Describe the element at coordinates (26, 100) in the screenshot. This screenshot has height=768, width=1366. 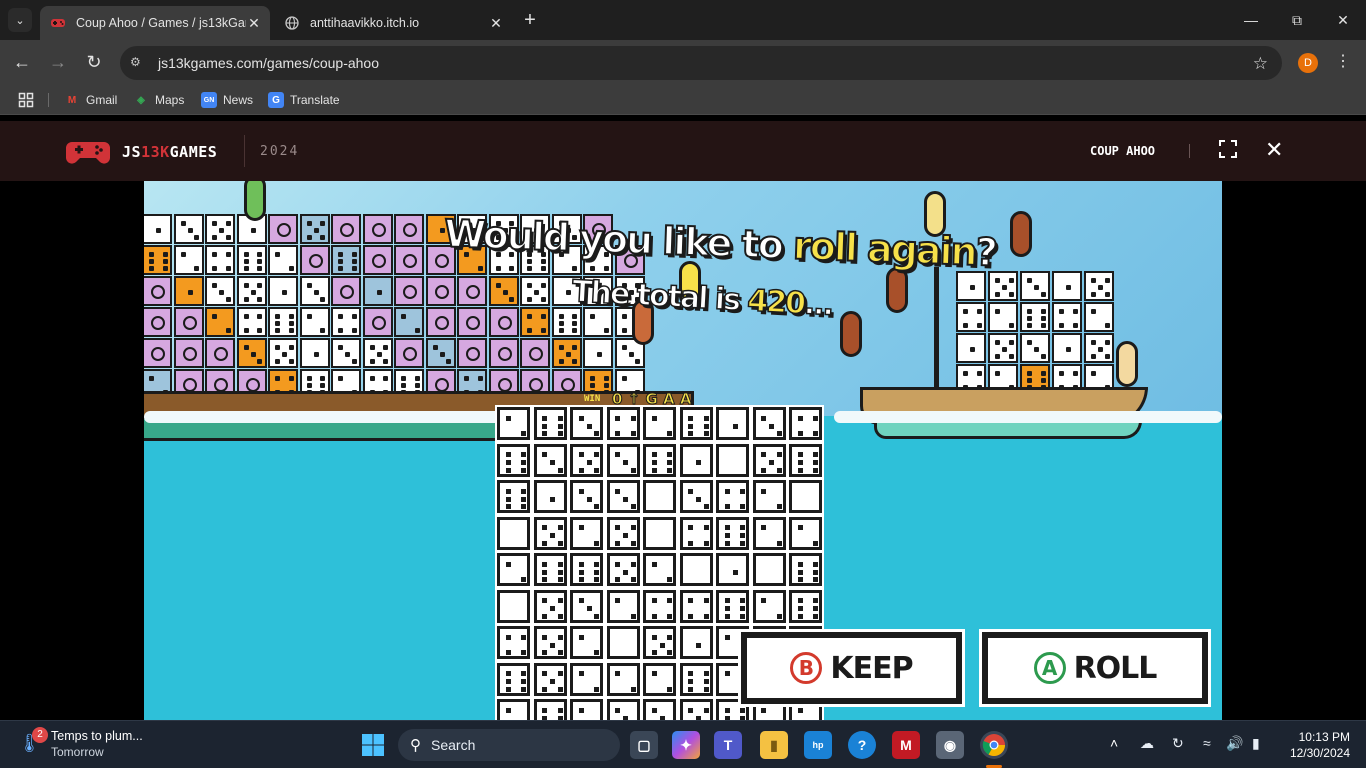
I see `apps-grid-icon` at that location.